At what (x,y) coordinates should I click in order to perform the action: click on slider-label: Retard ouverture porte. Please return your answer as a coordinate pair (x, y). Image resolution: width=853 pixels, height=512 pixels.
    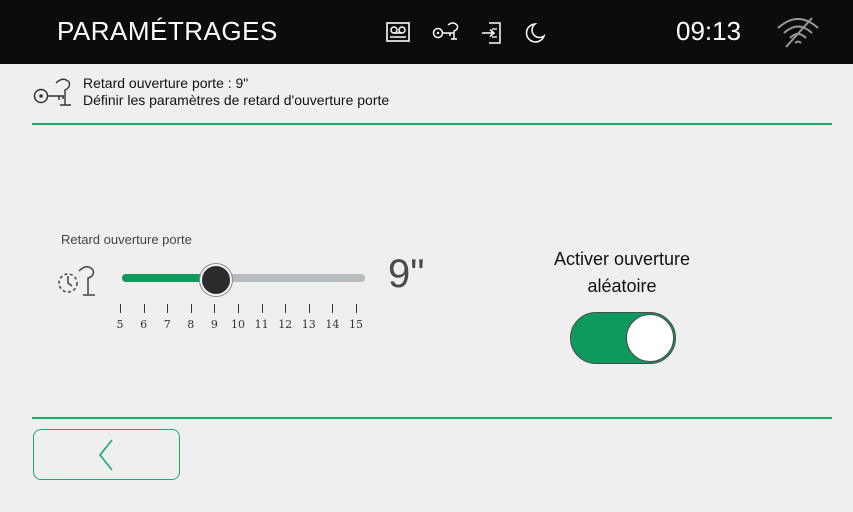
    Looking at the image, I should click on (126, 239).